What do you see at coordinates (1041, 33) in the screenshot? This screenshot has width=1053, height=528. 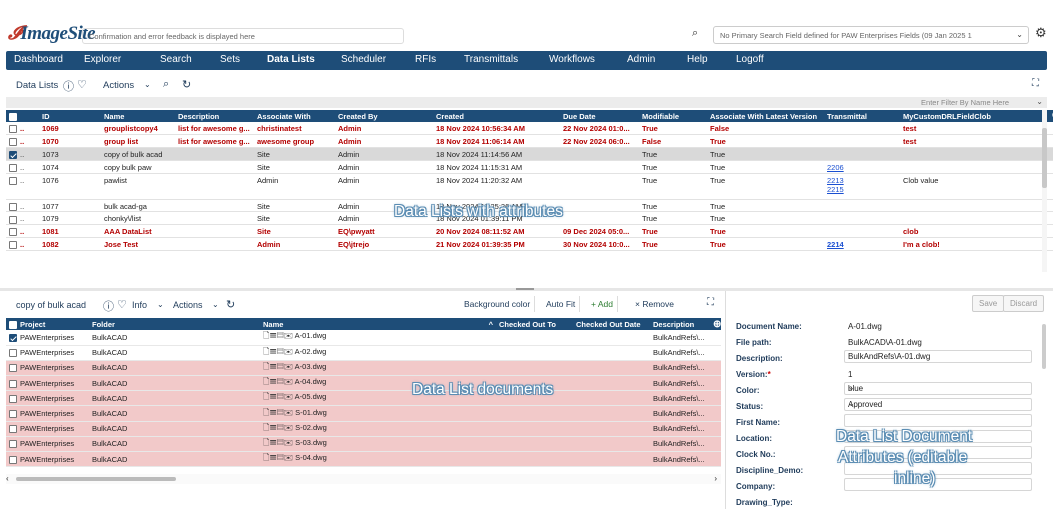 I see `gear-icon: ⚙` at bounding box center [1041, 33].